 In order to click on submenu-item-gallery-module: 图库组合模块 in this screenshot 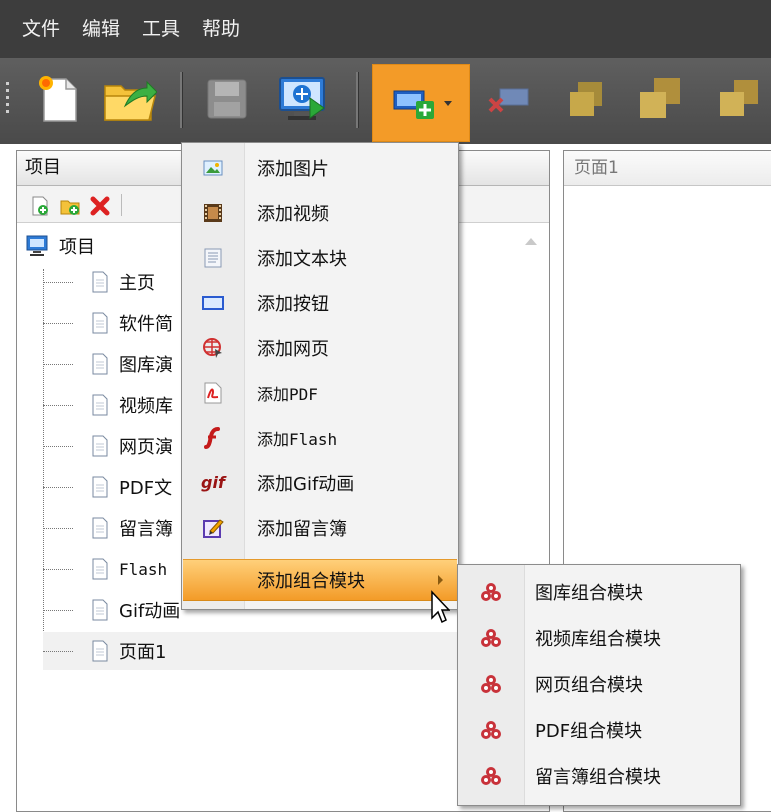, I will do `click(599, 592)`.